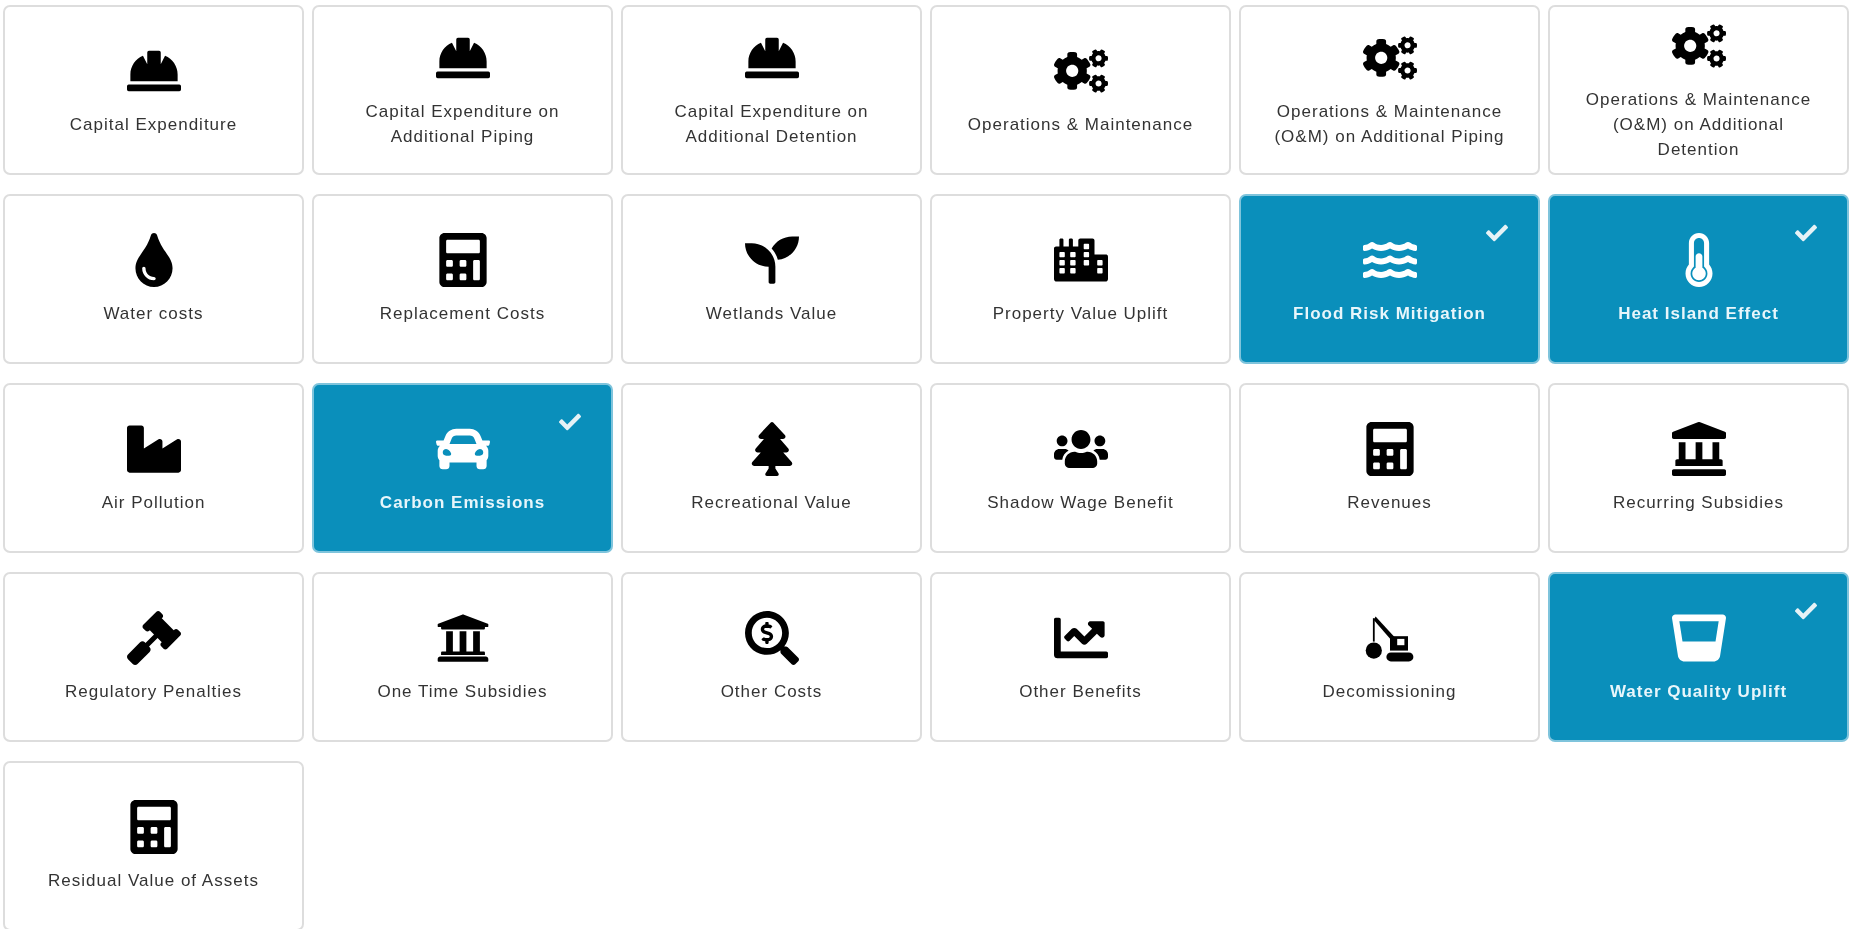 Image resolution: width=1856 pixels, height=929 pixels. What do you see at coordinates (1698, 90) in the screenshot?
I see `category-tile: Operations & Maintenance (O&M) on Additional Detention` at bounding box center [1698, 90].